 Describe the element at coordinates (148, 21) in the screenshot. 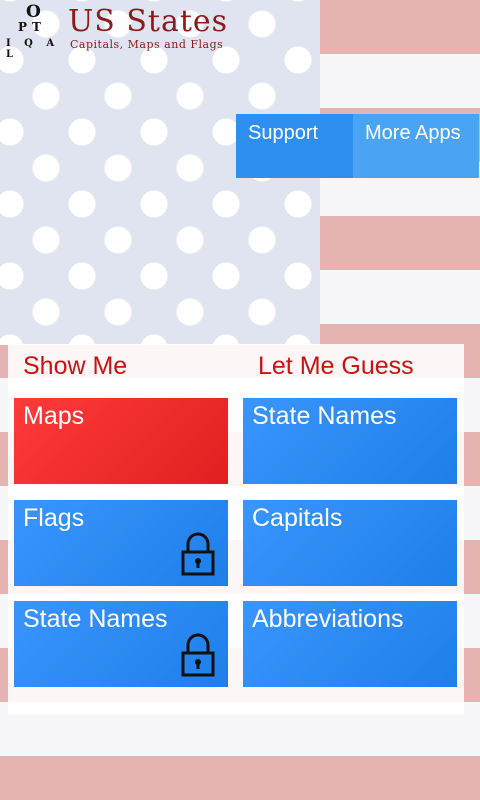

I see `app-title: US States` at that location.